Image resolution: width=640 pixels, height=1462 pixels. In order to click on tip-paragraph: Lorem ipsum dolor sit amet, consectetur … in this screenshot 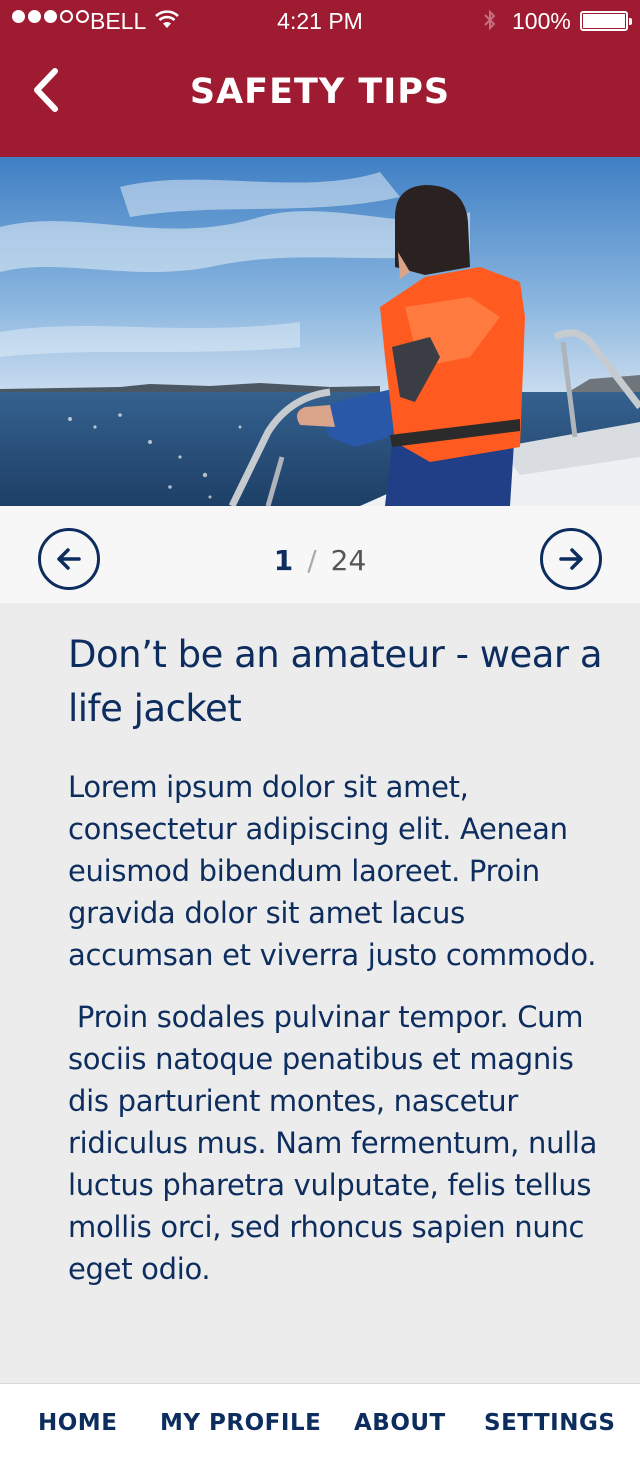, I will do `click(332, 871)`.